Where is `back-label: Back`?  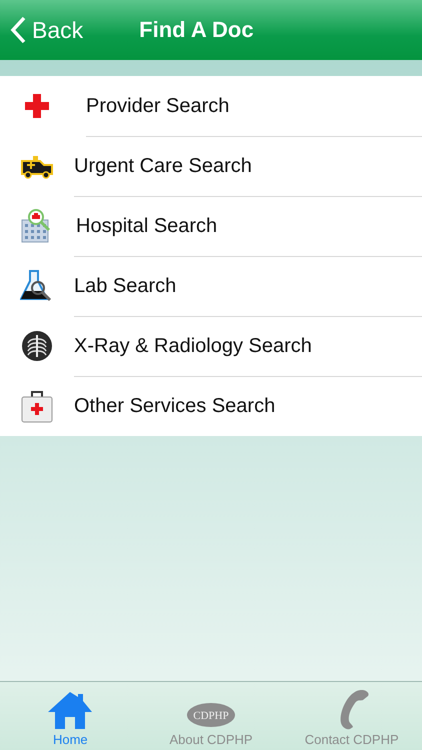
back-label: Back is located at coordinates (58, 30).